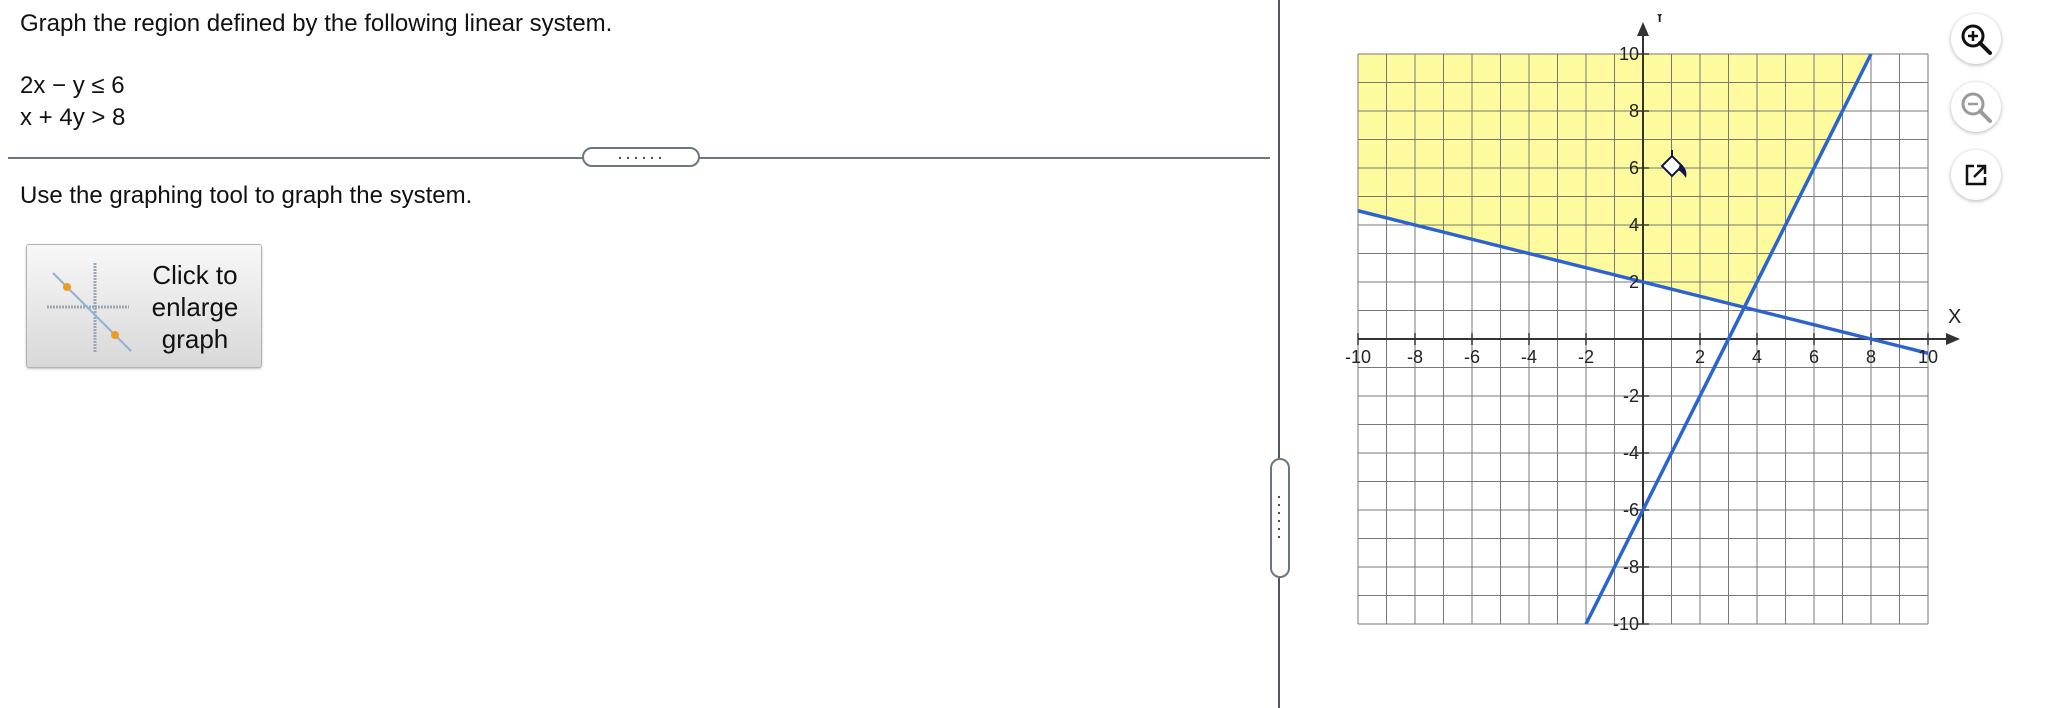  Describe the element at coordinates (1634, 225) in the screenshot. I see `y-tick-label: 4` at that location.